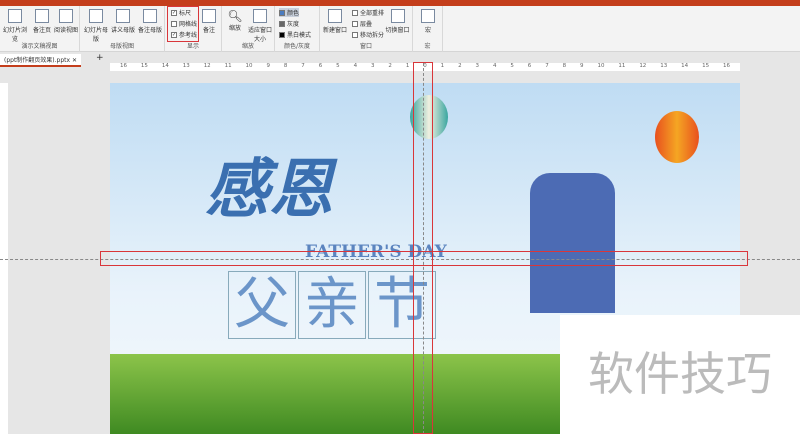 This screenshot has width=800, height=434. I want to click on grayscale-icon, so click(282, 23).